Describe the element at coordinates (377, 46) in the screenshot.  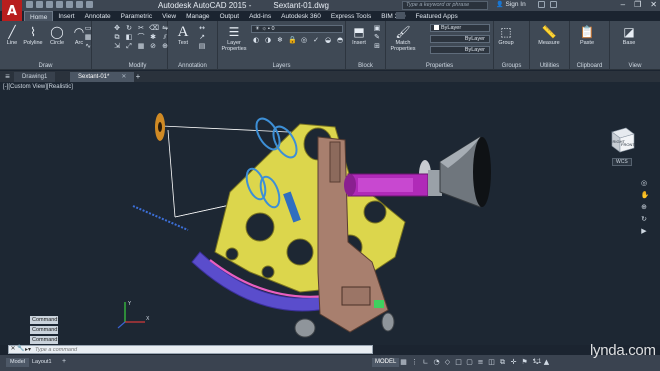
I see `attribute-icon: ⊞` at that location.